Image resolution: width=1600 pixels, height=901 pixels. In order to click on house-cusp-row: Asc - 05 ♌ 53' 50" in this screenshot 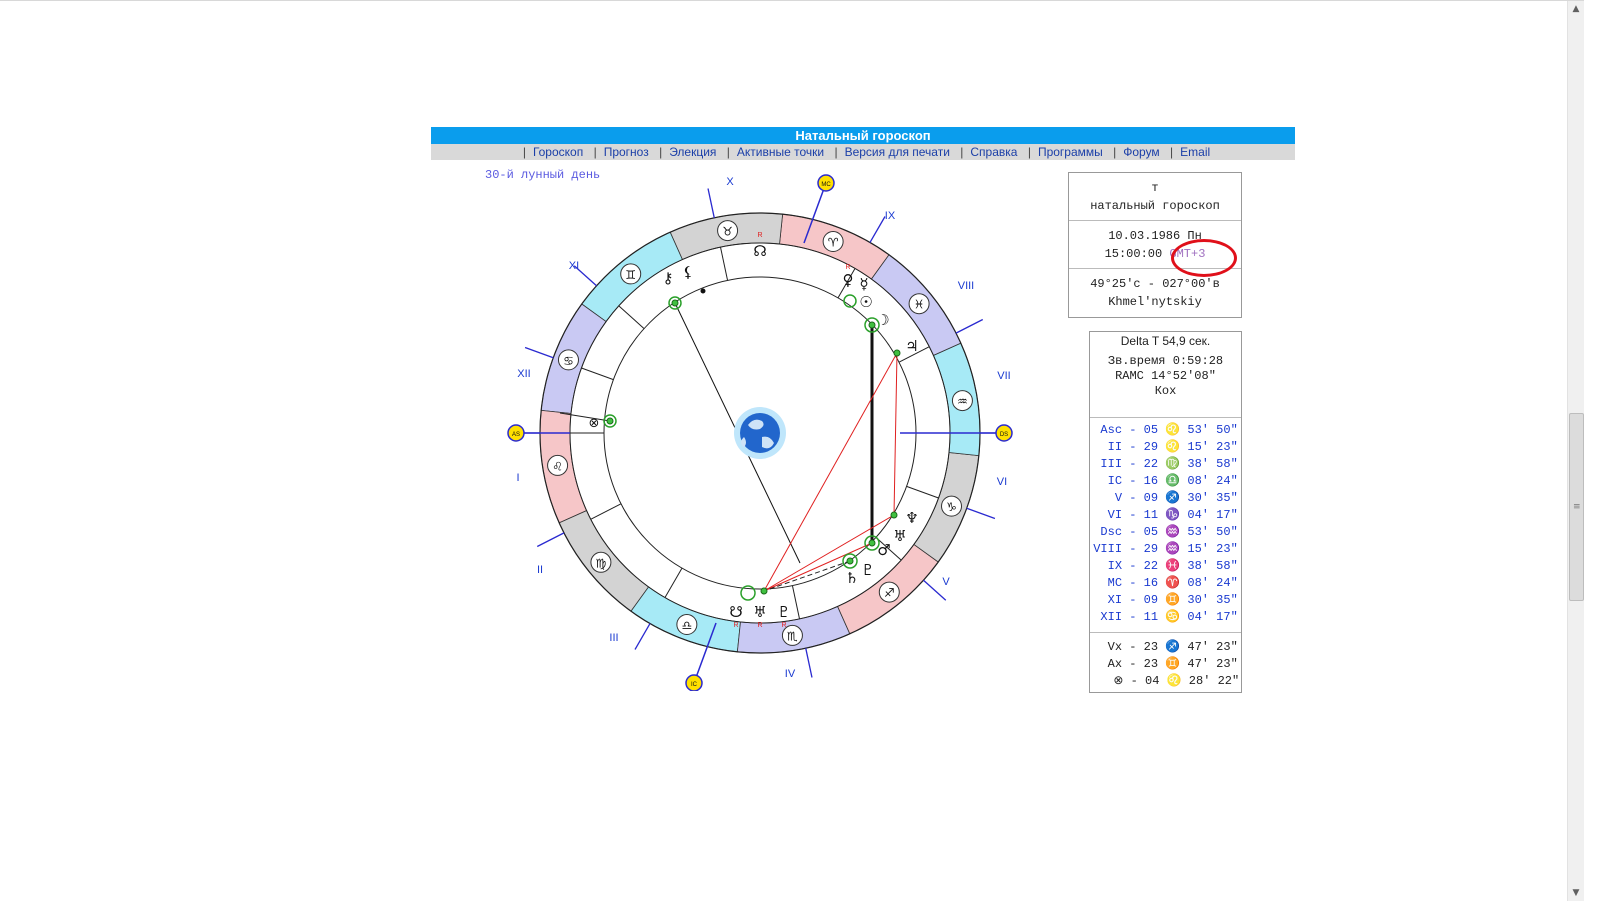, I will do `click(1165, 430)`.